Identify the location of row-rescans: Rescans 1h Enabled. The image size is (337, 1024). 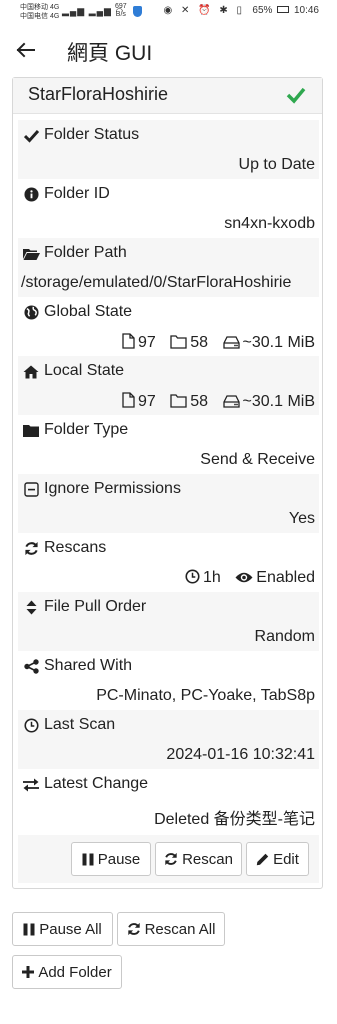
(168, 562).